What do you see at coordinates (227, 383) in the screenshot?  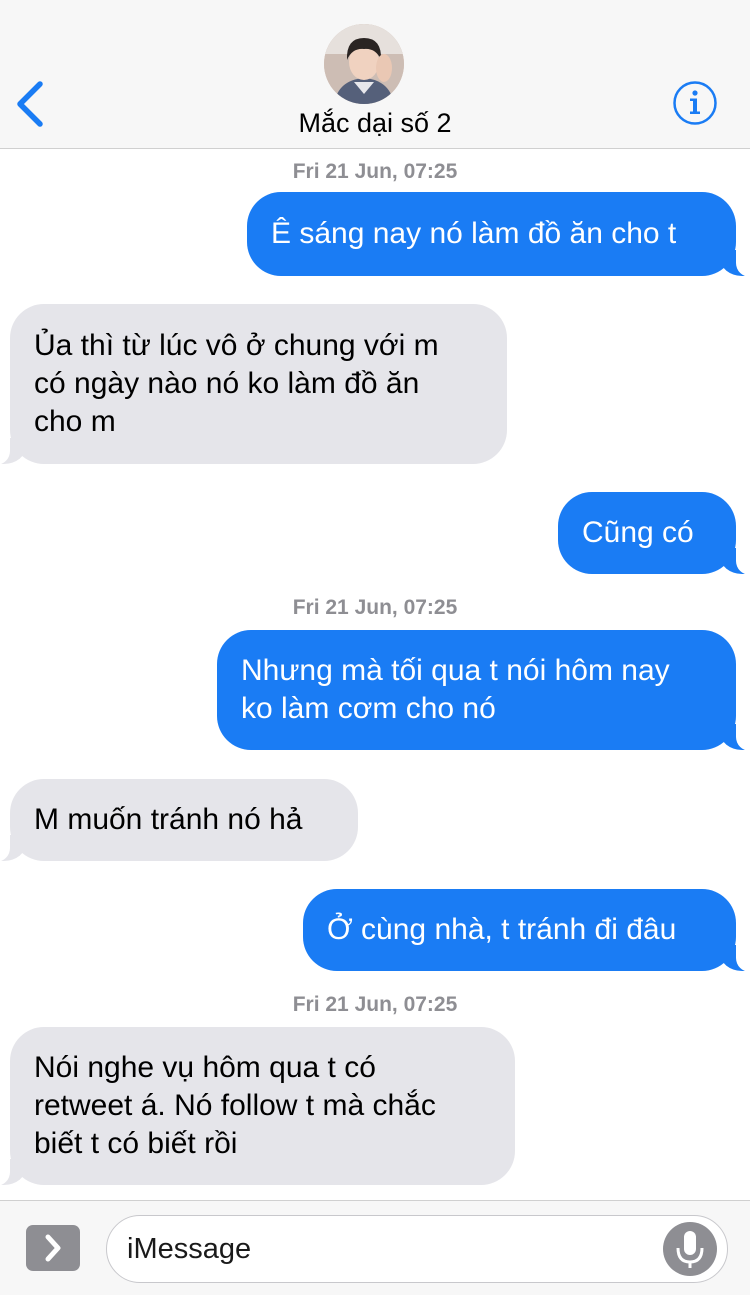 I see `message-line: có ngày nào nó ko làm đồ ăn` at bounding box center [227, 383].